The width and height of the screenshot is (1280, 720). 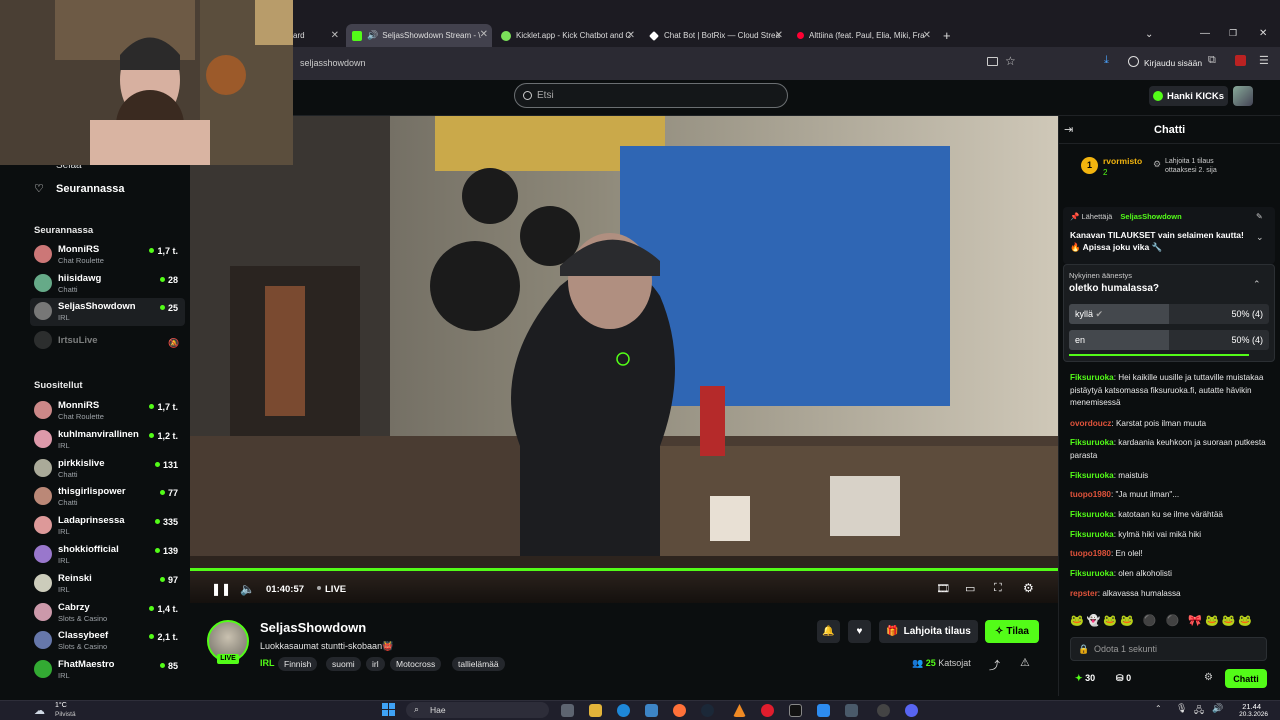 I want to click on chat-username: tuopo1980, so click(x=1090, y=494).